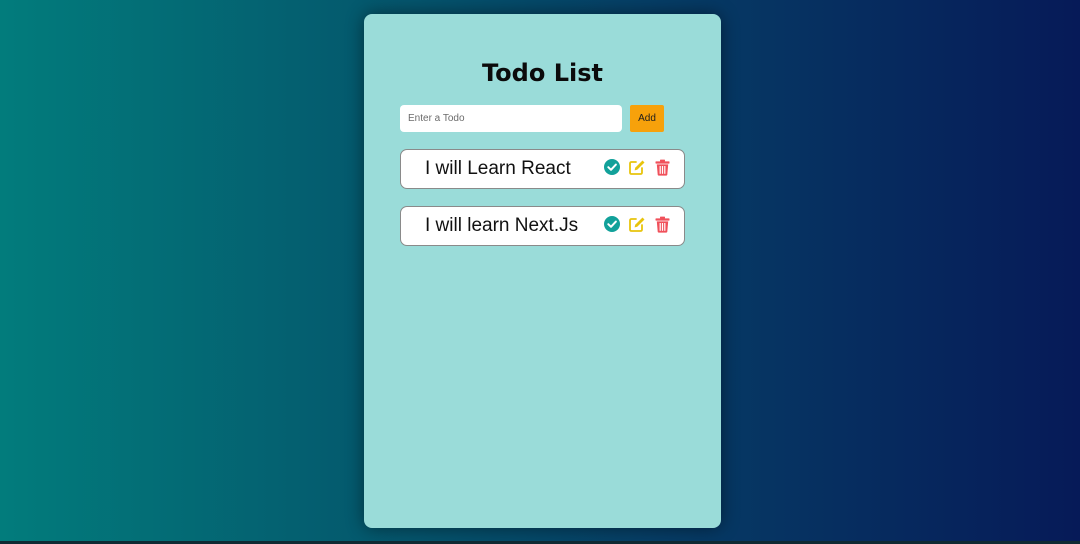  I want to click on add-button: Add, so click(647, 118).